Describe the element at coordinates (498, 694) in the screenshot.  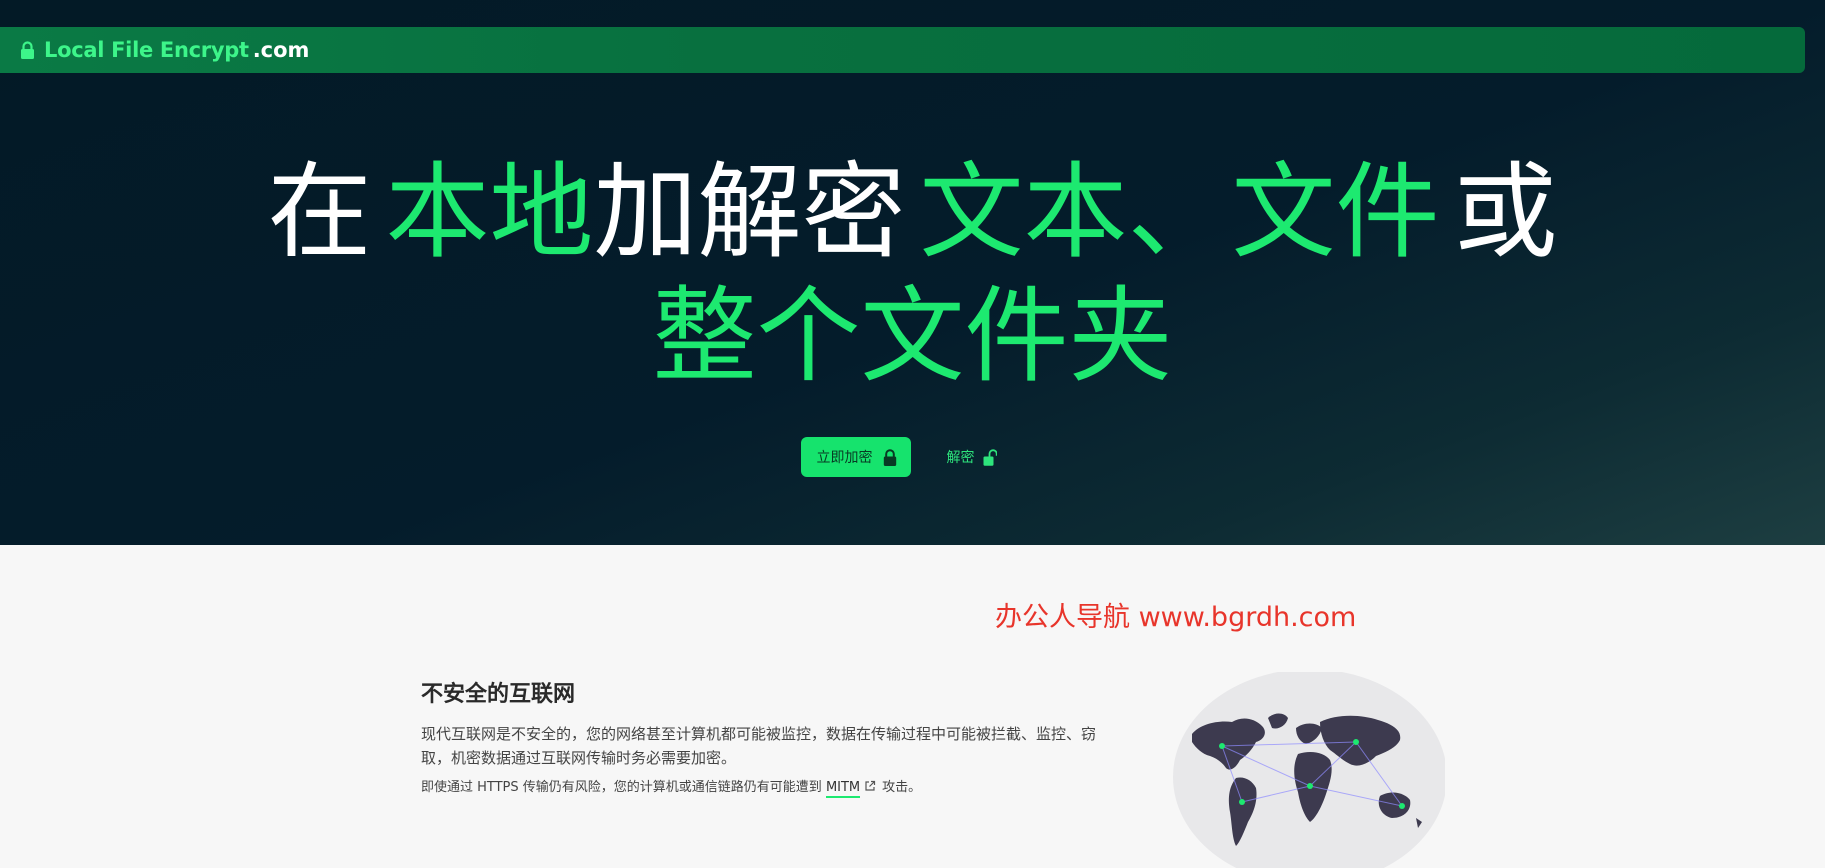
I see `section-title: 不安全的互联网` at that location.